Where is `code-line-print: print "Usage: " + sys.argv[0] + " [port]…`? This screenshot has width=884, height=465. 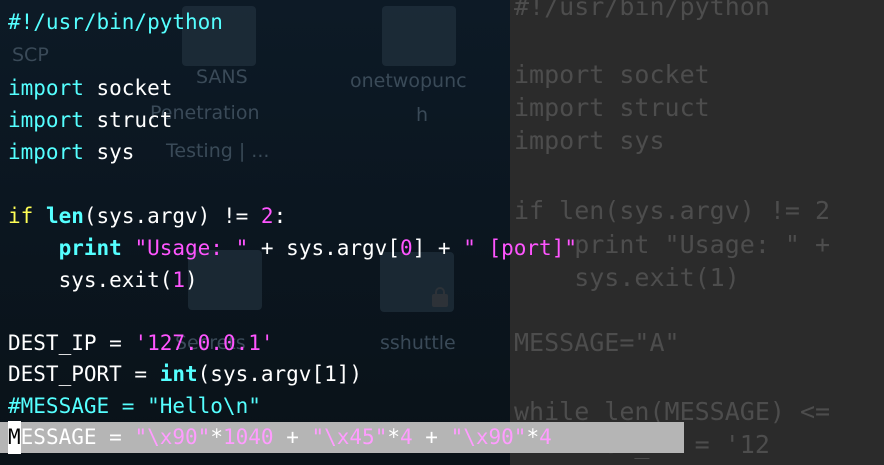 code-line-print: print "Usage: " + sys.argv[0] + " [port]… is located at coordinates (292, 248).